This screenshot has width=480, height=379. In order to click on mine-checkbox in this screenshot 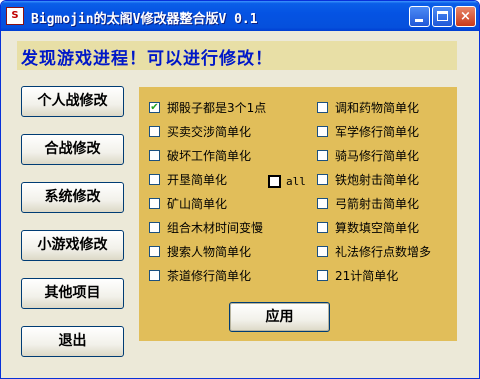, I will do `click(154, 203)`.